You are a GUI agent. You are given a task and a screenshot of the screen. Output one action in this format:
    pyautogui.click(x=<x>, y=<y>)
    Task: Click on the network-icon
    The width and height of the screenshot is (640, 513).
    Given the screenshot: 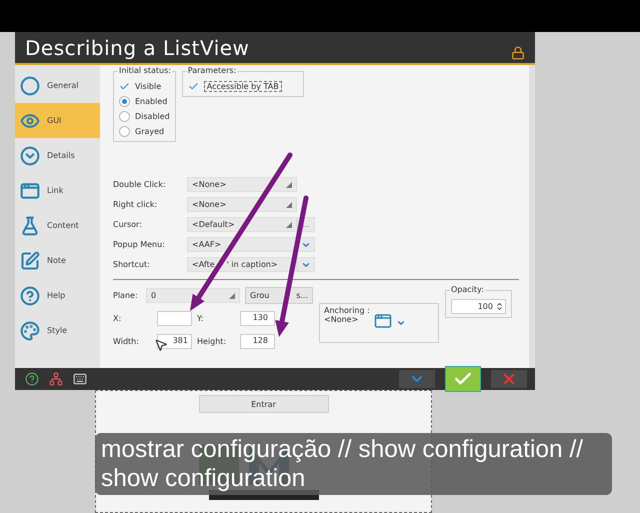 What is the action you would take?
    pyautogui.click(x=56, y=379)
    